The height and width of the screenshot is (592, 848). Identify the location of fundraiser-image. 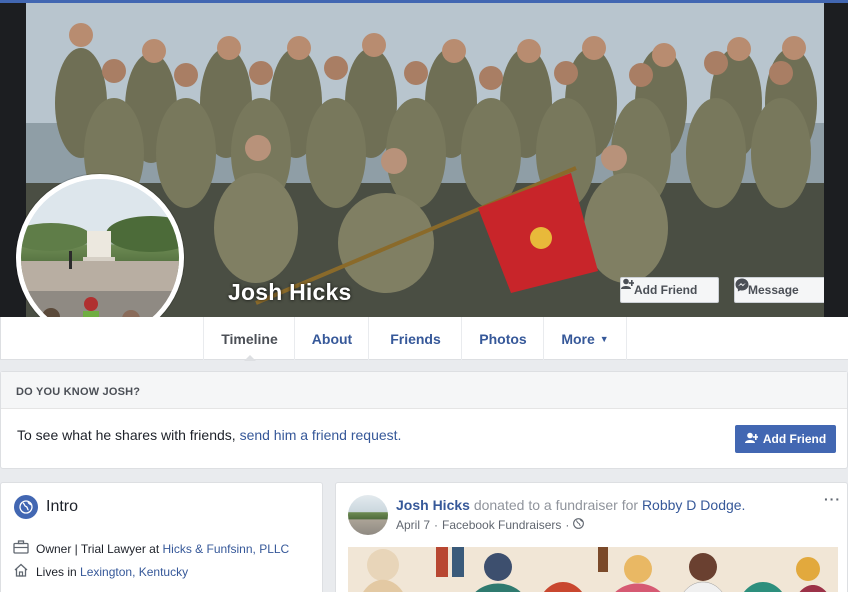
(593, 569).